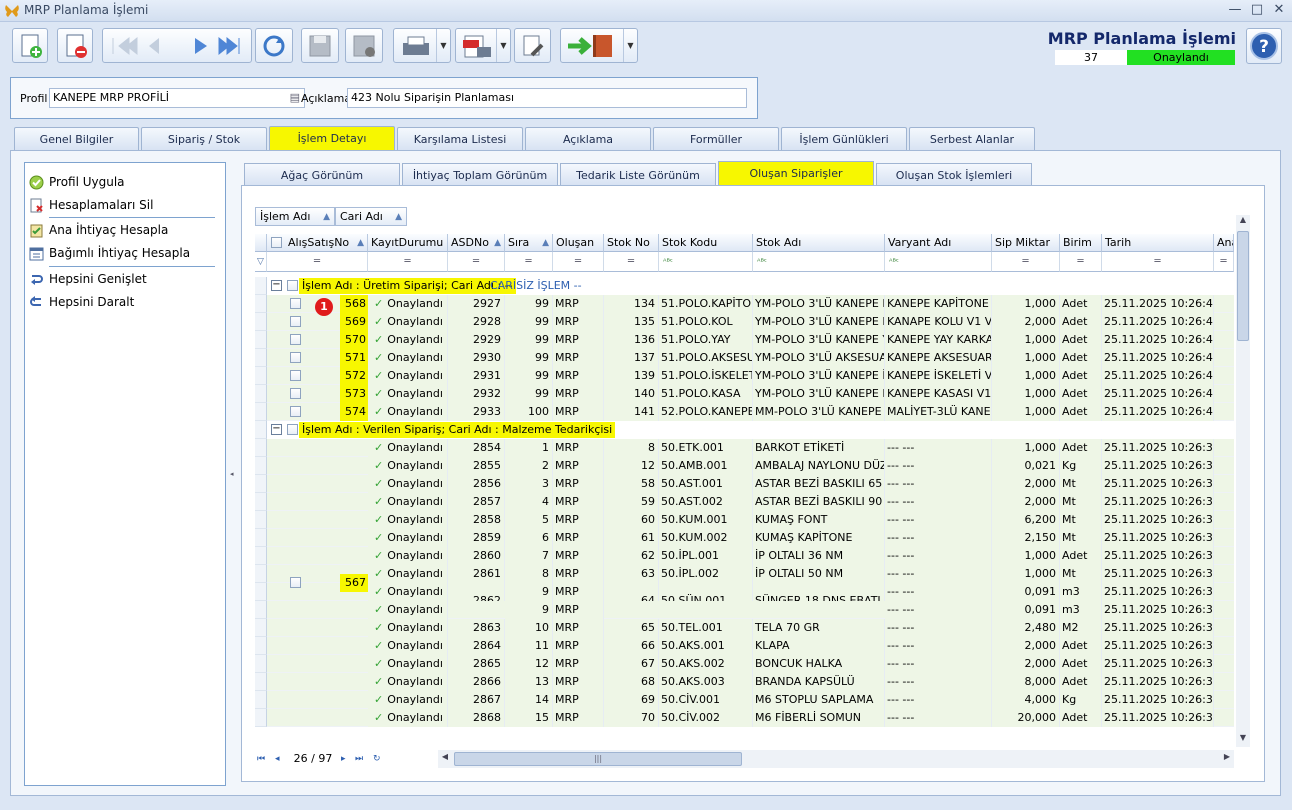  I want to click on cell-sira: 100, so click(529, 412).